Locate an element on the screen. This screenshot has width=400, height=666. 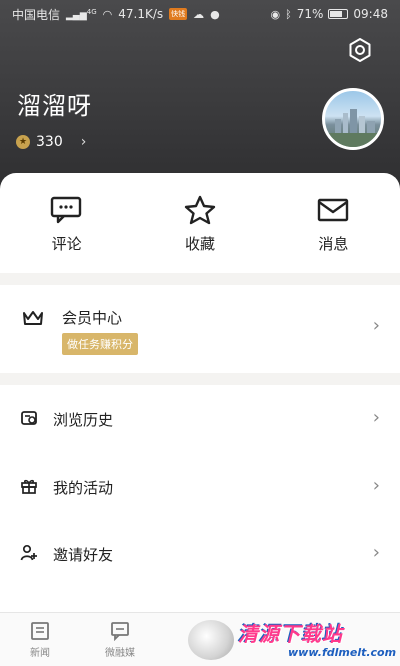
chat-icon is located at coordinates (120, 631).